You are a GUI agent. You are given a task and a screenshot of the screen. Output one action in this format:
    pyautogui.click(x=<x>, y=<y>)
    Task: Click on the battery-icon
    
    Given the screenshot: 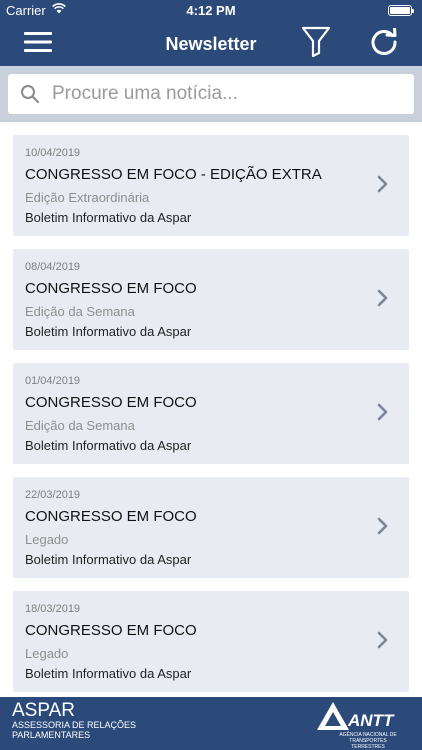 What is the action you would take?
    pyautogui.click(x=401, y=10)
    